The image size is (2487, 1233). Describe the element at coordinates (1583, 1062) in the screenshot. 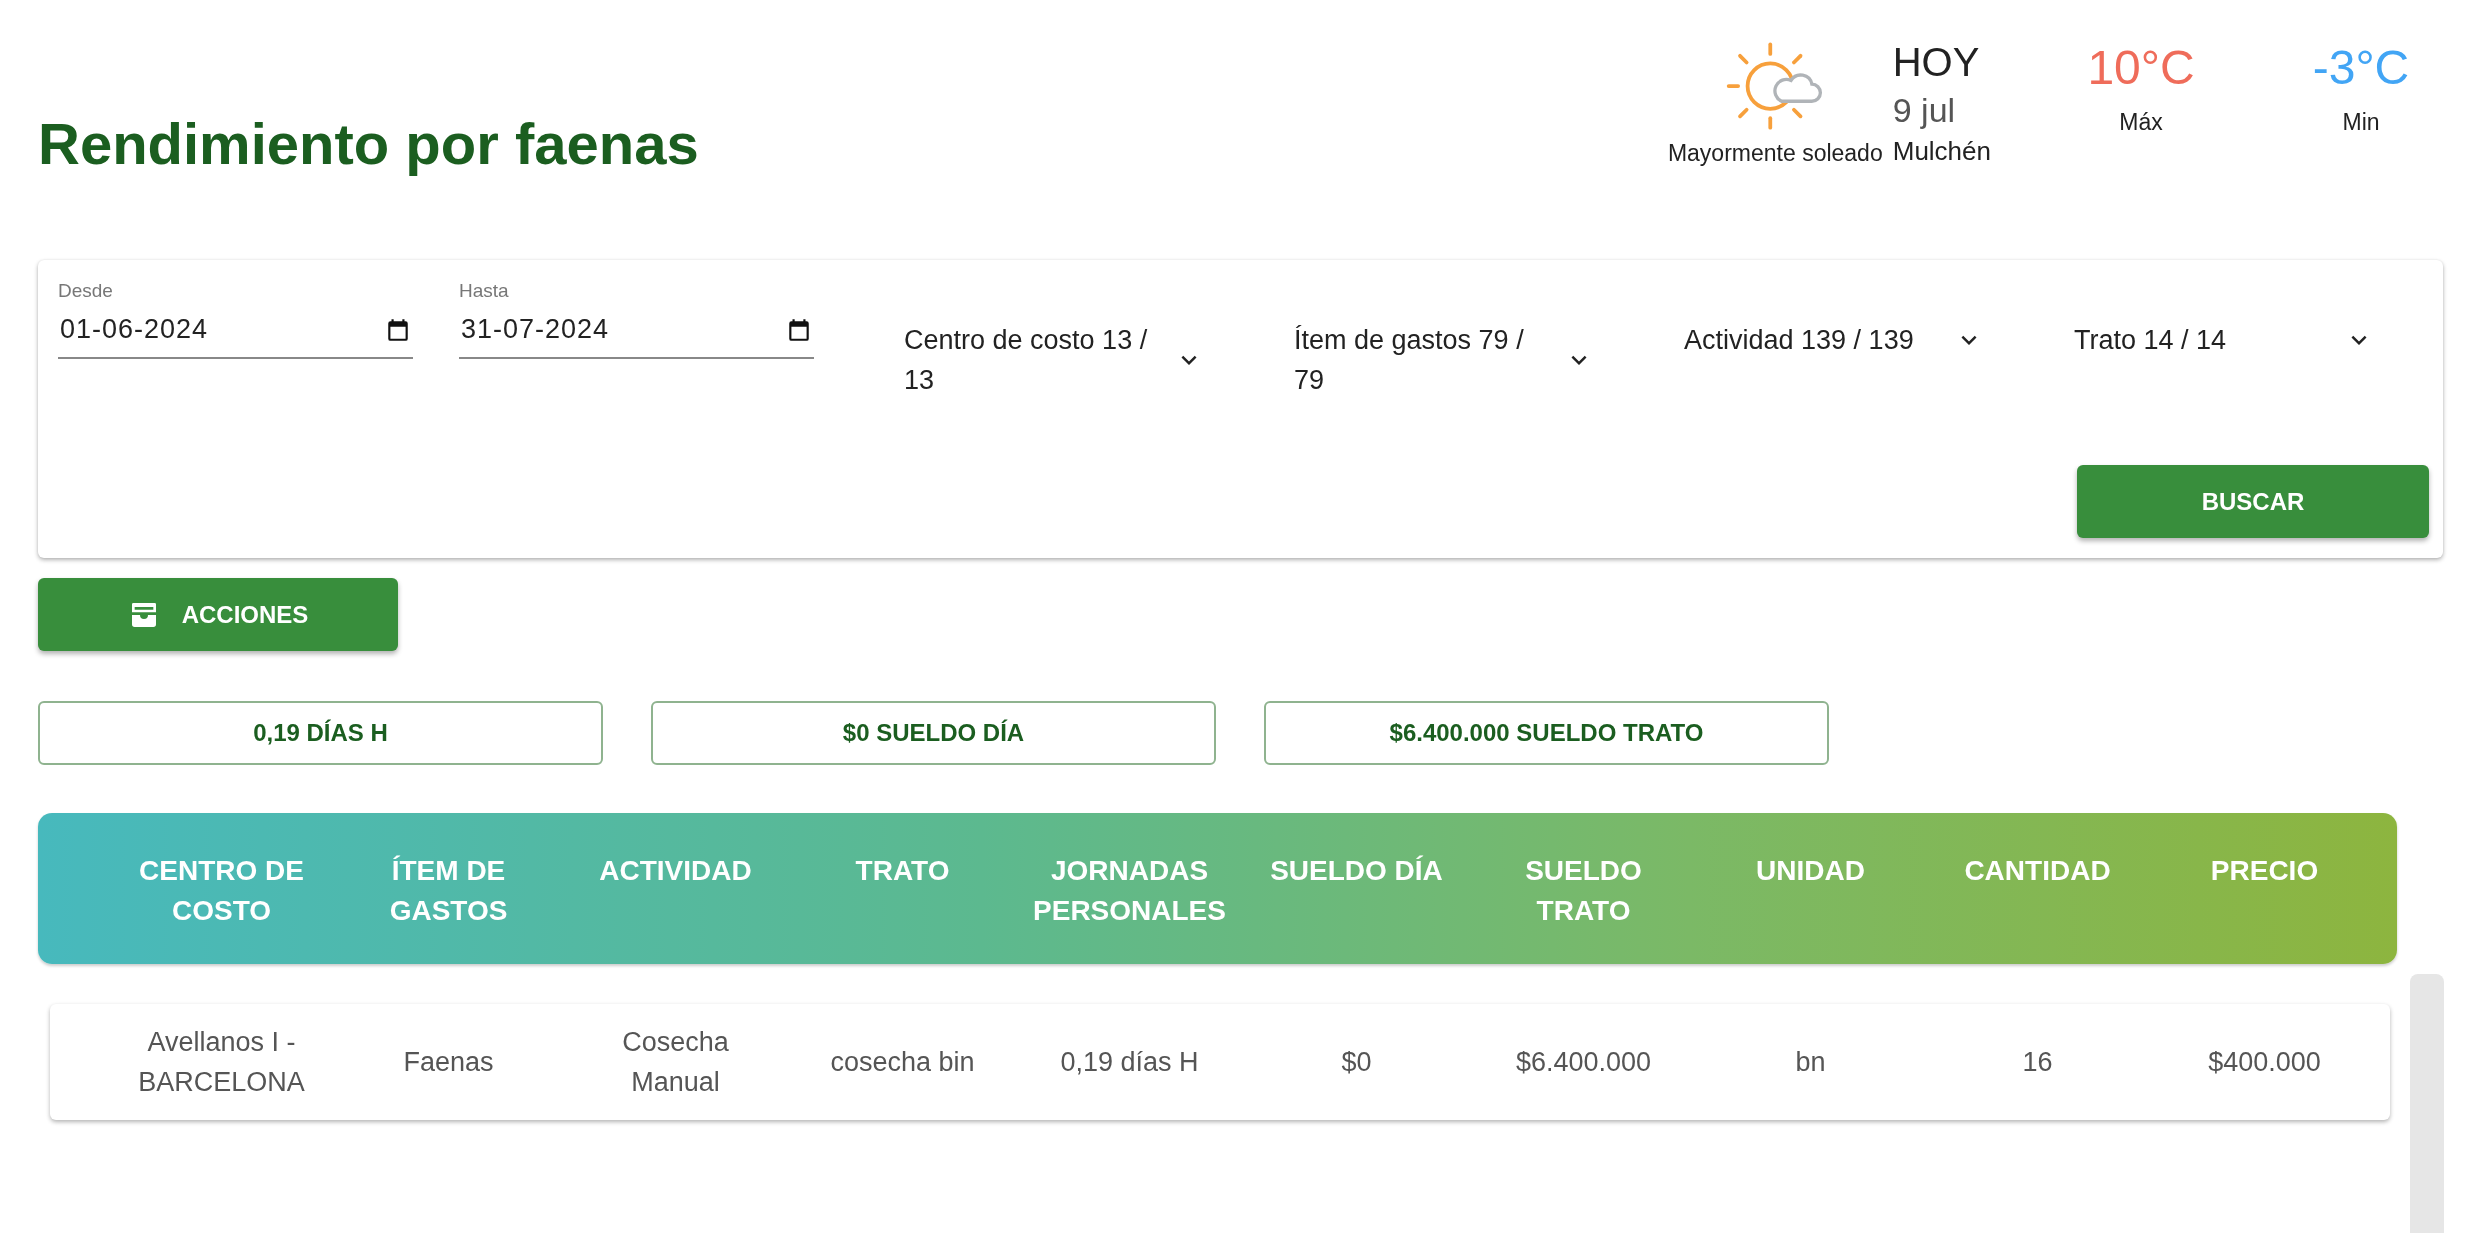

I see `table-cell-text: $6.400.000` at that location.